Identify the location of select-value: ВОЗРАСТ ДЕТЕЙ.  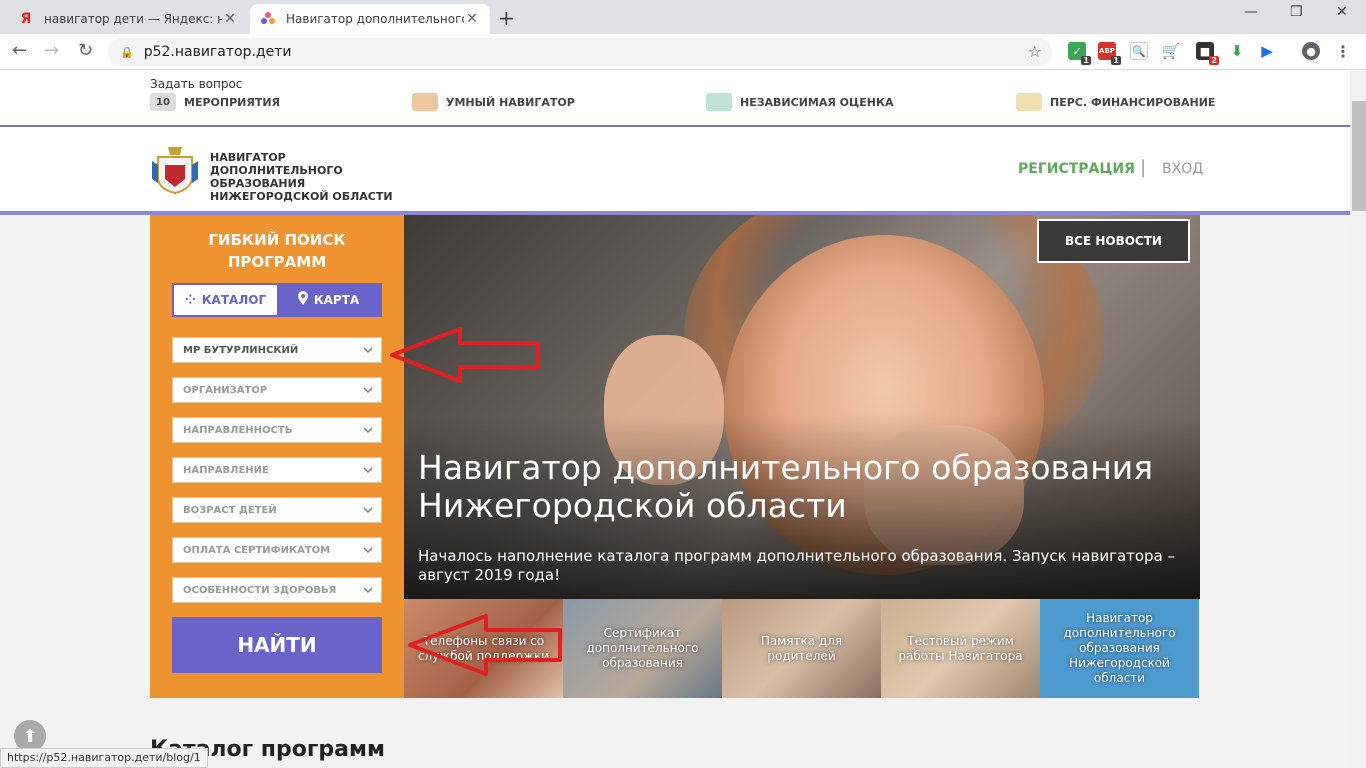
(230, 510).